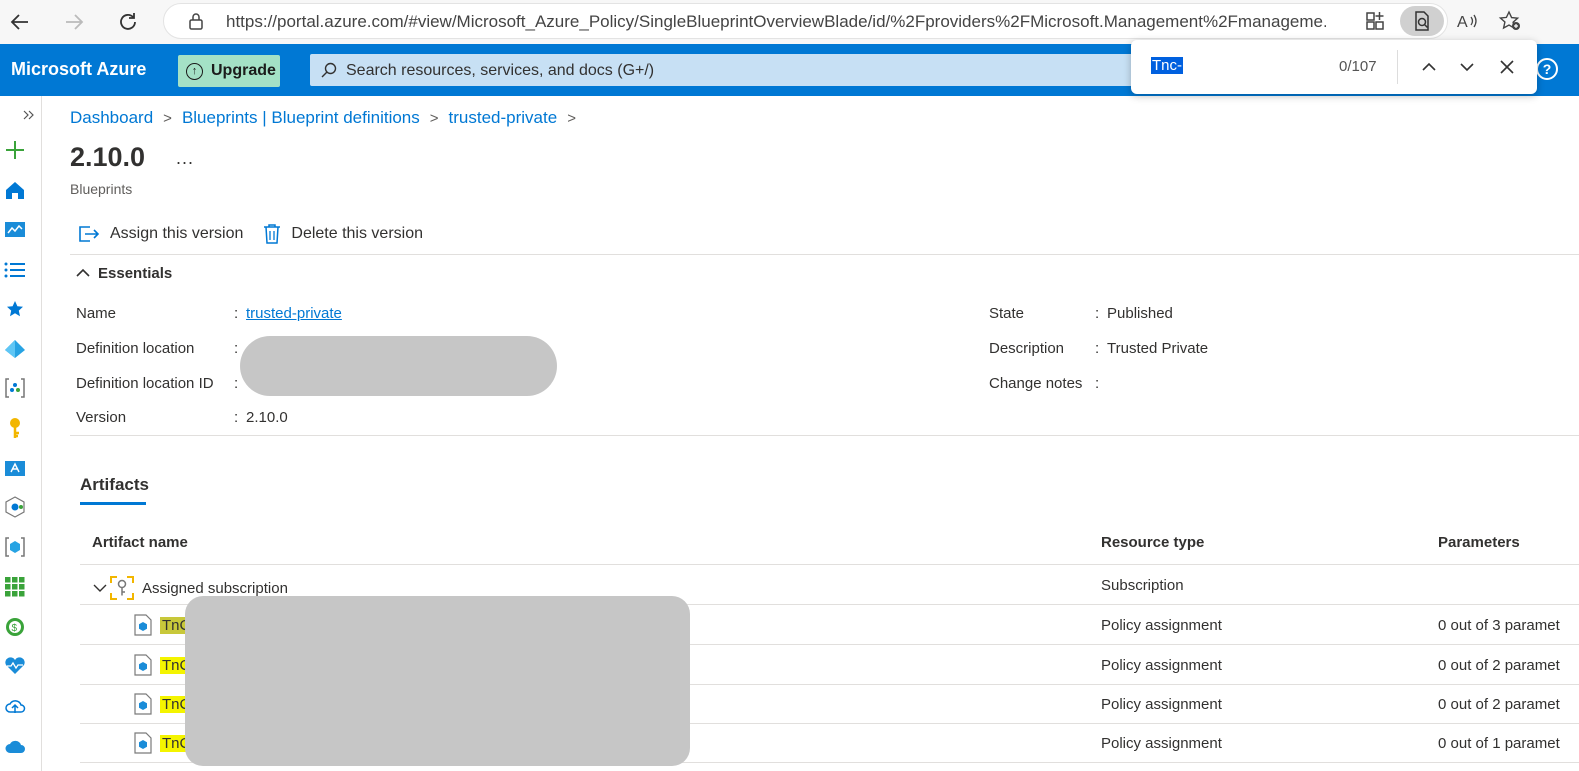  I want to click on delete-version-button: Delete this version, so click(343, 234).